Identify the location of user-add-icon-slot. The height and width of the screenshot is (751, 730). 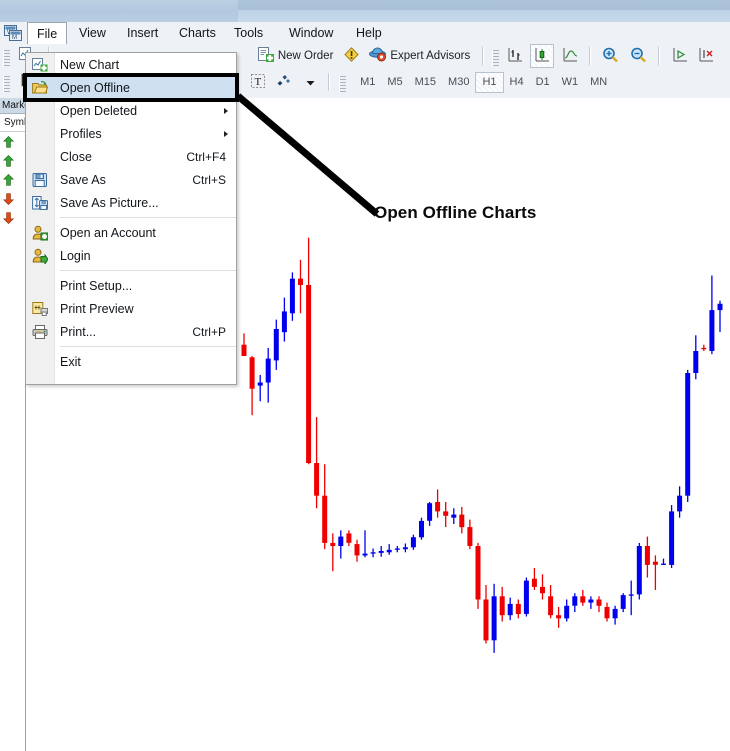
(40, 232).